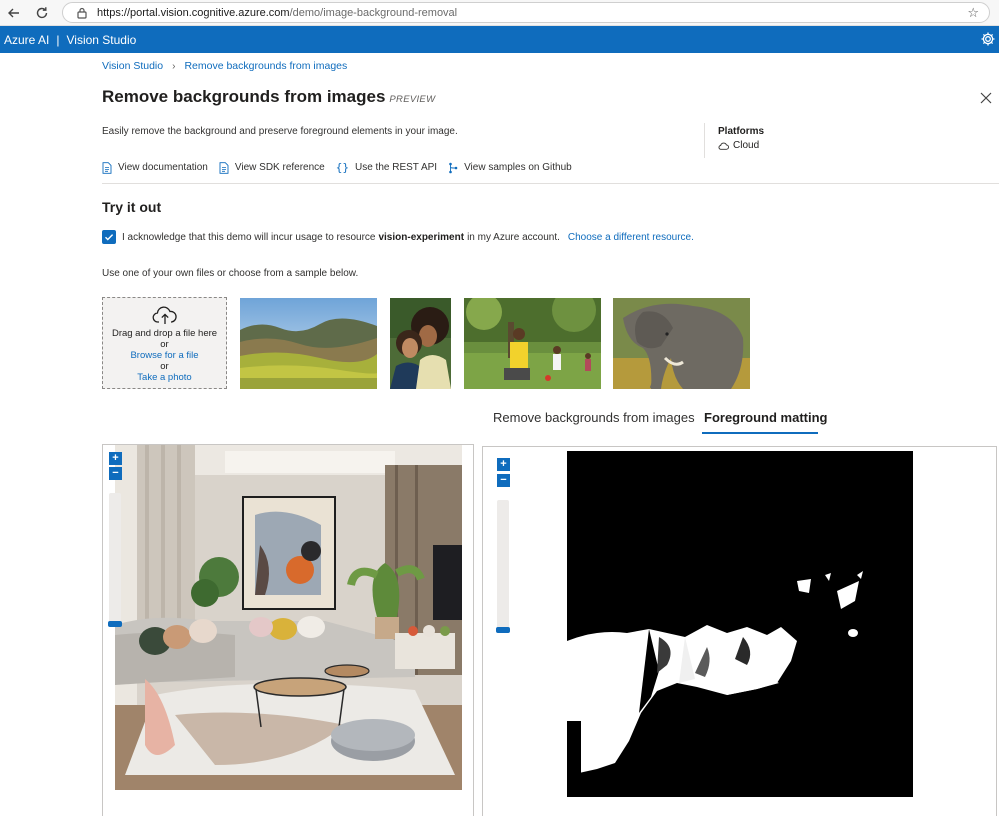 The height and width of the screenshot is (816, 999). I want to click on app-name: Vision Studio, so click(101, 40).